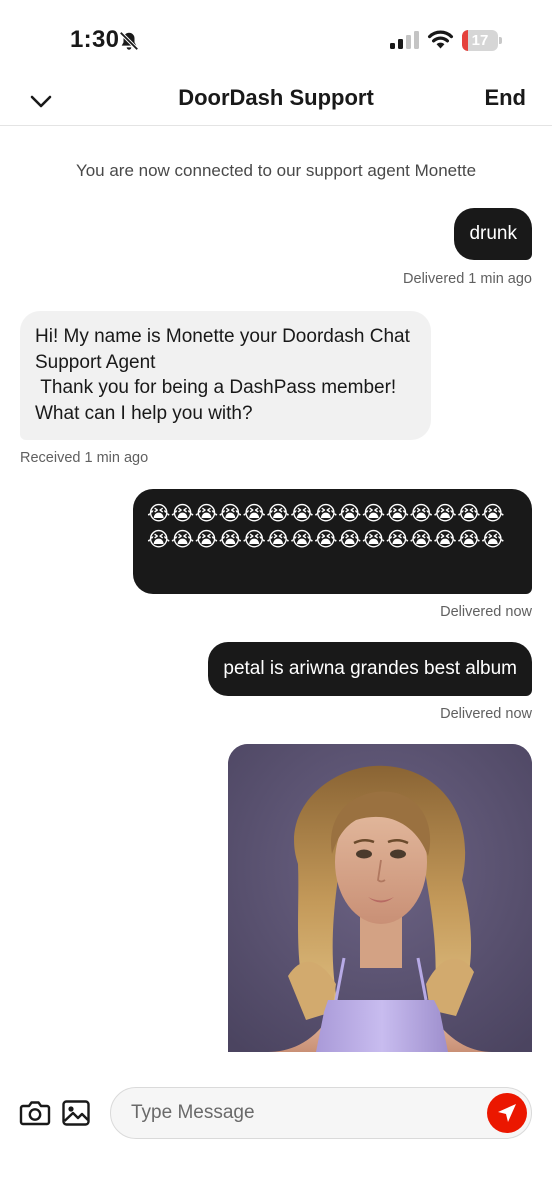 The image size is (552, 1200). What do you see at coordinates (84, 458) in the screenshot?
I see `message-status: Received 1 min ago` at bounding box center [84, 458].